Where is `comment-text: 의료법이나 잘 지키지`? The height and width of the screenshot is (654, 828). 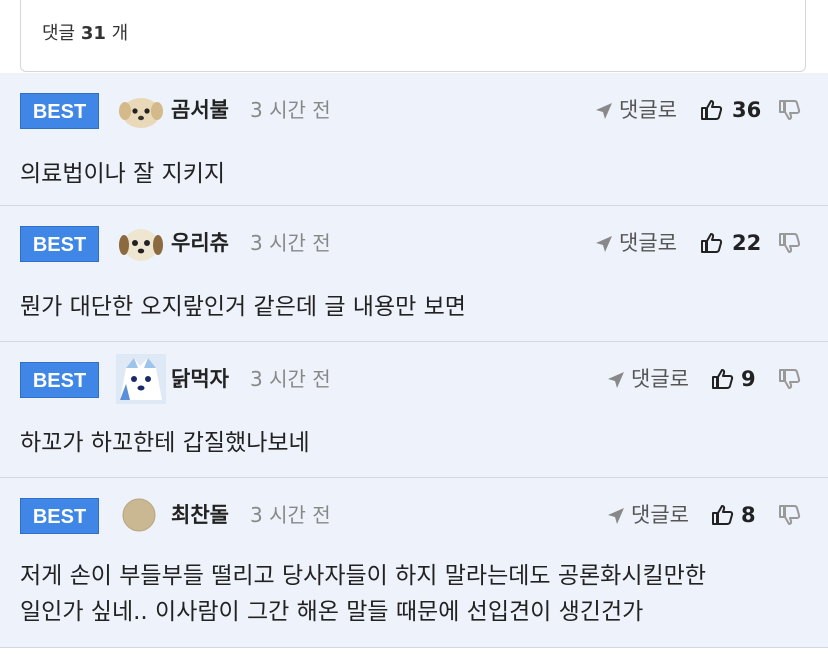
comment-text: 의료법이나 잘 지키지 is located at coordinates (123, 174).